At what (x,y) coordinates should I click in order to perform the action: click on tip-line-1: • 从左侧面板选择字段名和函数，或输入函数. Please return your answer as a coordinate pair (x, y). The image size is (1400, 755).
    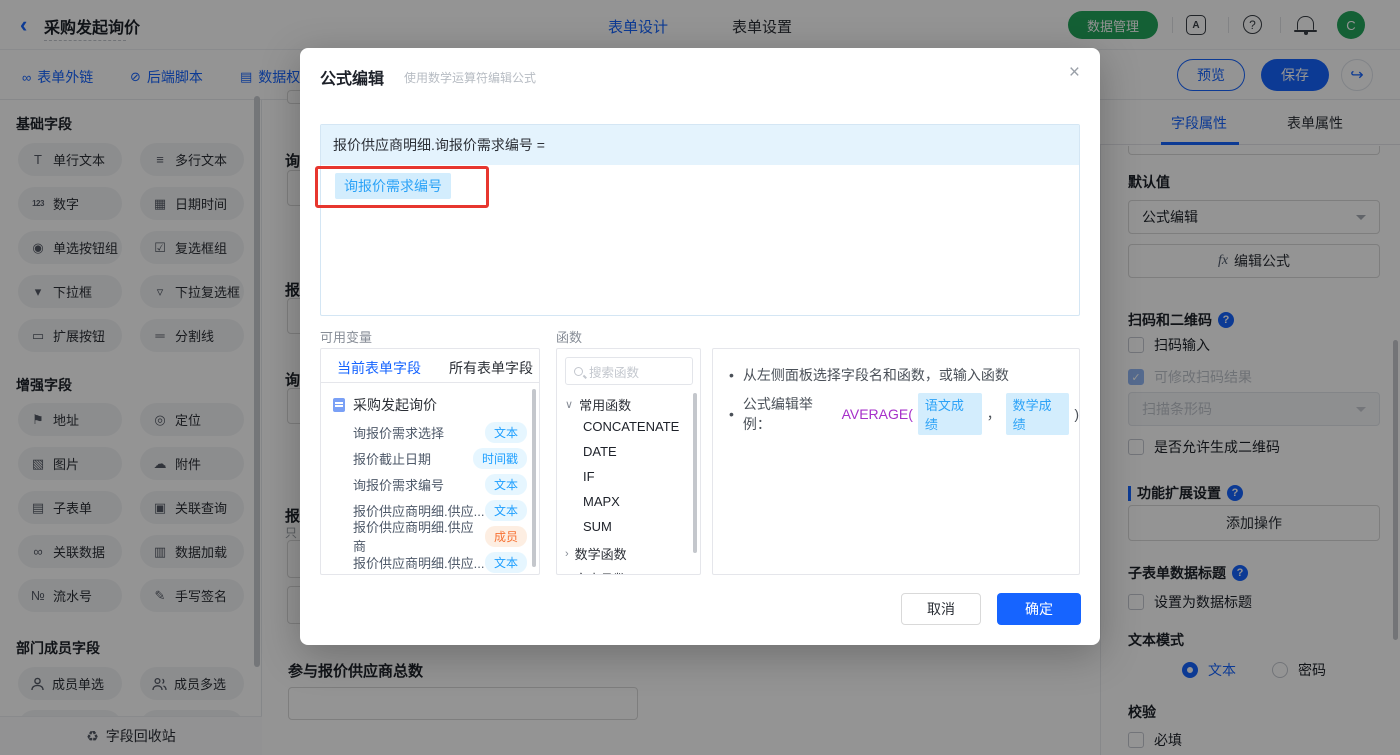
    Looking at the image, I should click on (869, 375).